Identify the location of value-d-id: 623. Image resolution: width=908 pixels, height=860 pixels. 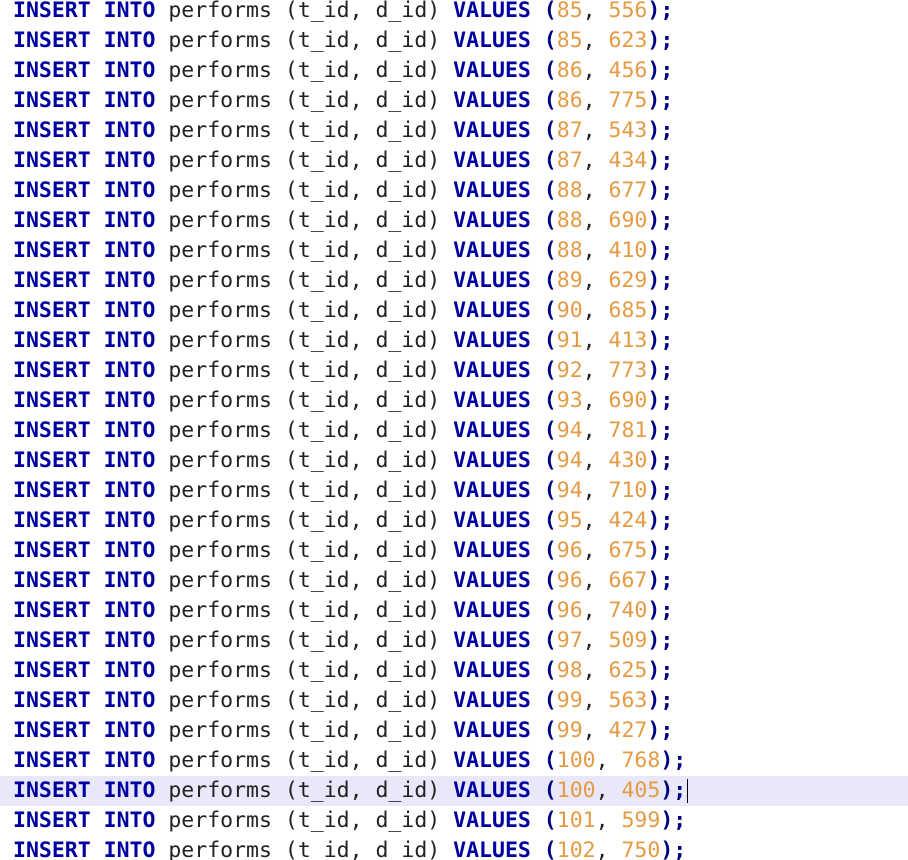
(628, 40).